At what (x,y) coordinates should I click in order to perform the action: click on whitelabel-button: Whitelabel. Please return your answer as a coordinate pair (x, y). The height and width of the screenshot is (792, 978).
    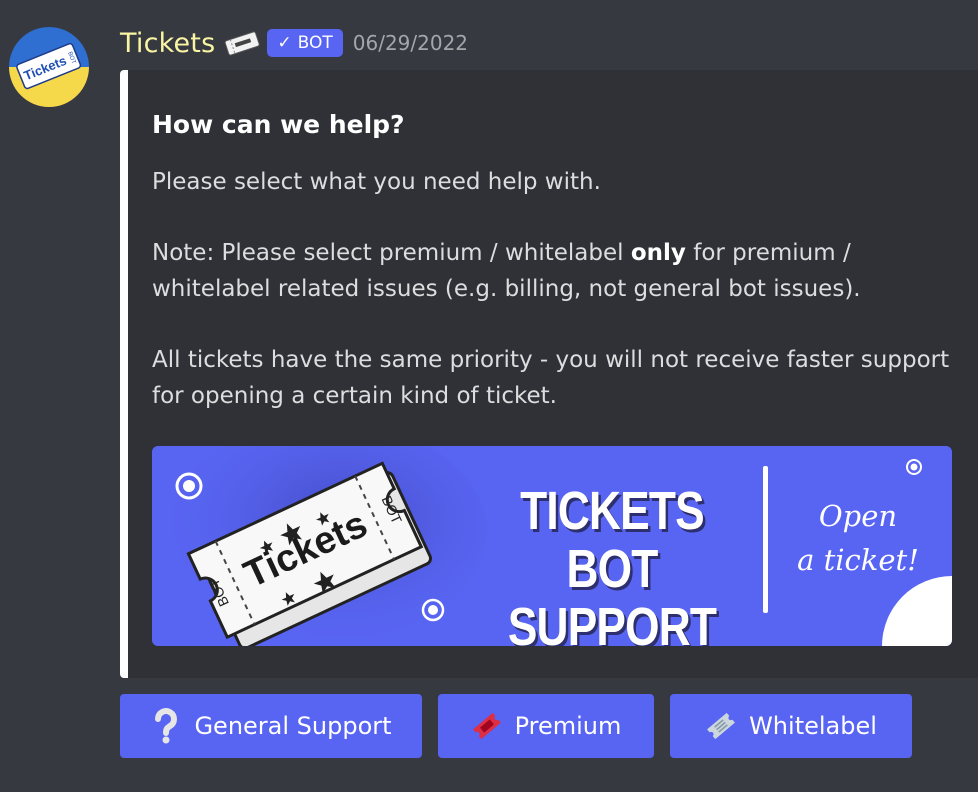
    Looking at the image, I should click on (791, 726).